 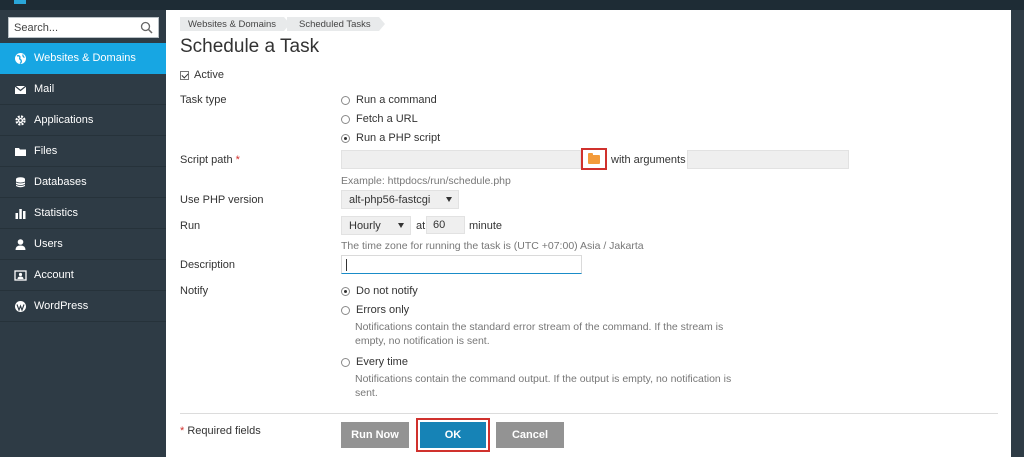 What do you see at coordinates (383, 310) in the screenshot?
I see `option-label: Errors only` at bounding box center [383, 310].